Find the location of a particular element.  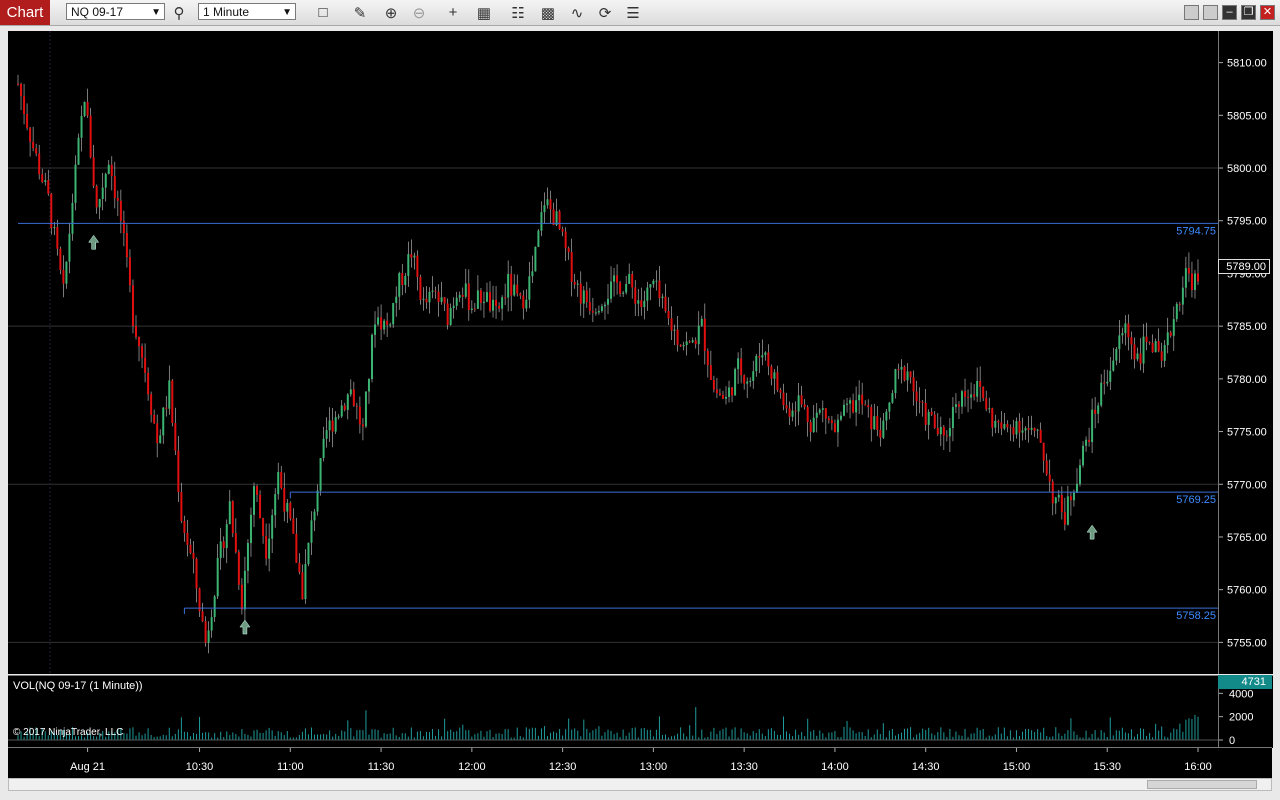

minimize-icon: – is located at coordinates (1229, 12).